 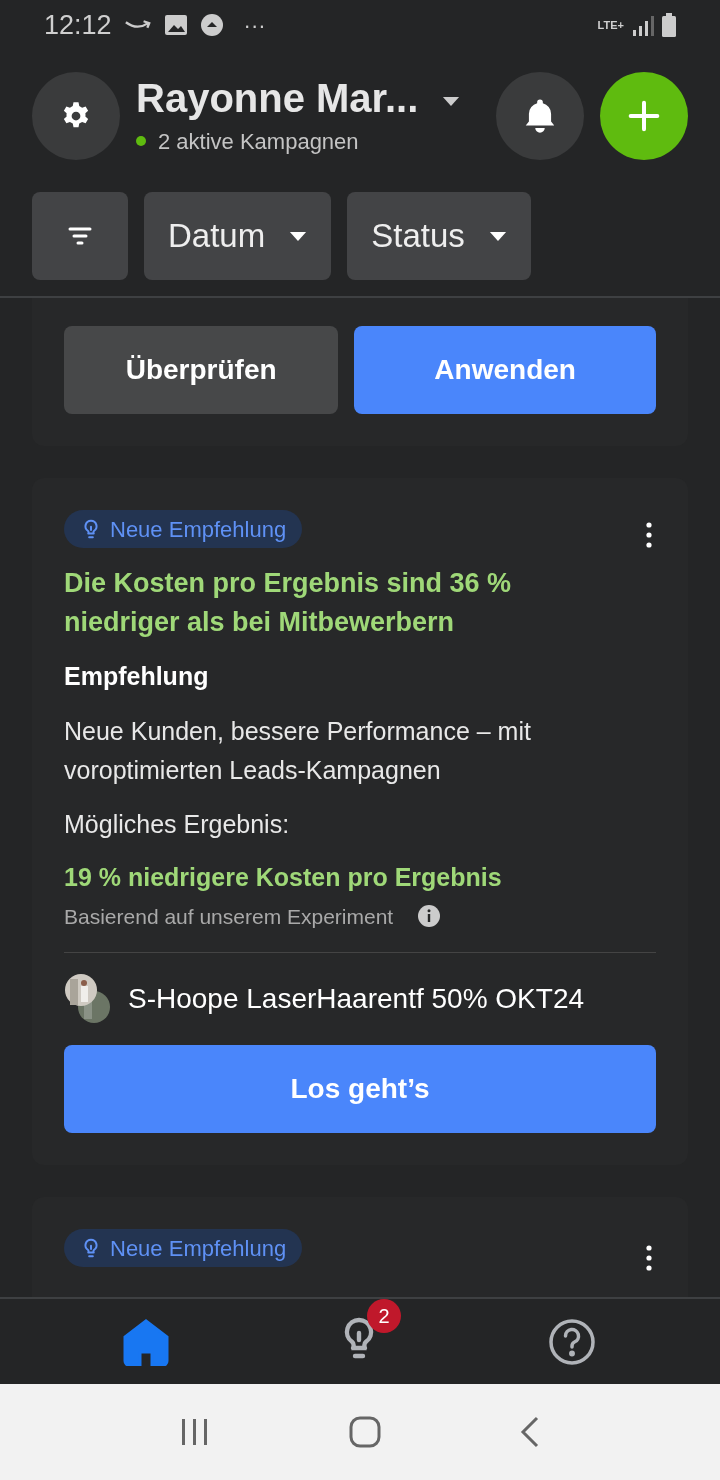 I want to click on home-tab, so click(x=146, y=1341).